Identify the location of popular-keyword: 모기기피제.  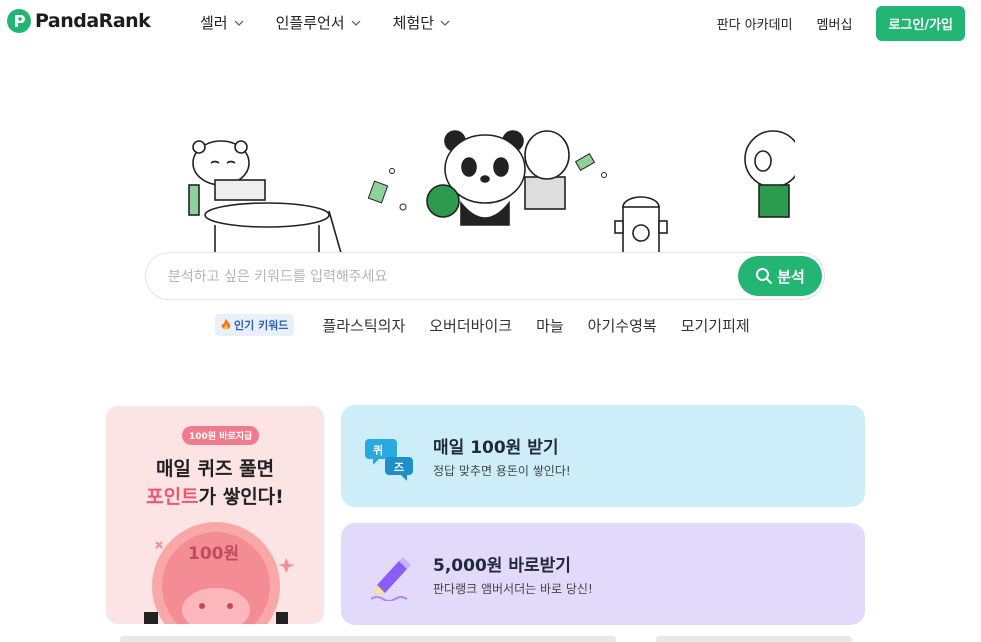
(715, 325).